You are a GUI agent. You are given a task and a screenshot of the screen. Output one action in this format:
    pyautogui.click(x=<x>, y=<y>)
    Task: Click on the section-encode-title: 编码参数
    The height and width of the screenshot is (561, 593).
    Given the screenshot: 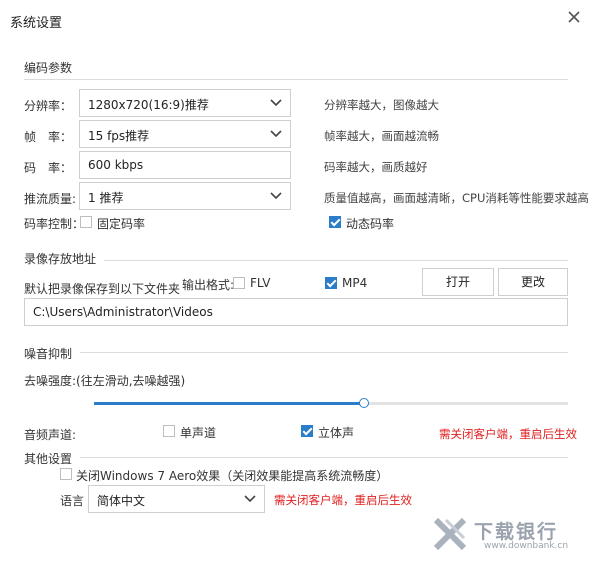 What is the action you would take?
    pyautogui.click(x=48, y=68)
    